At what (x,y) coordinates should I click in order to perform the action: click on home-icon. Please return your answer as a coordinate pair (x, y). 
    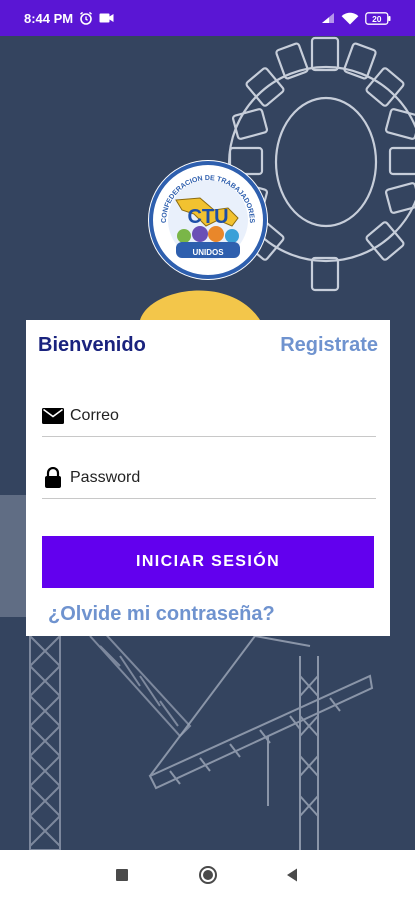
    Looking at the image, I should click on (208, 875).